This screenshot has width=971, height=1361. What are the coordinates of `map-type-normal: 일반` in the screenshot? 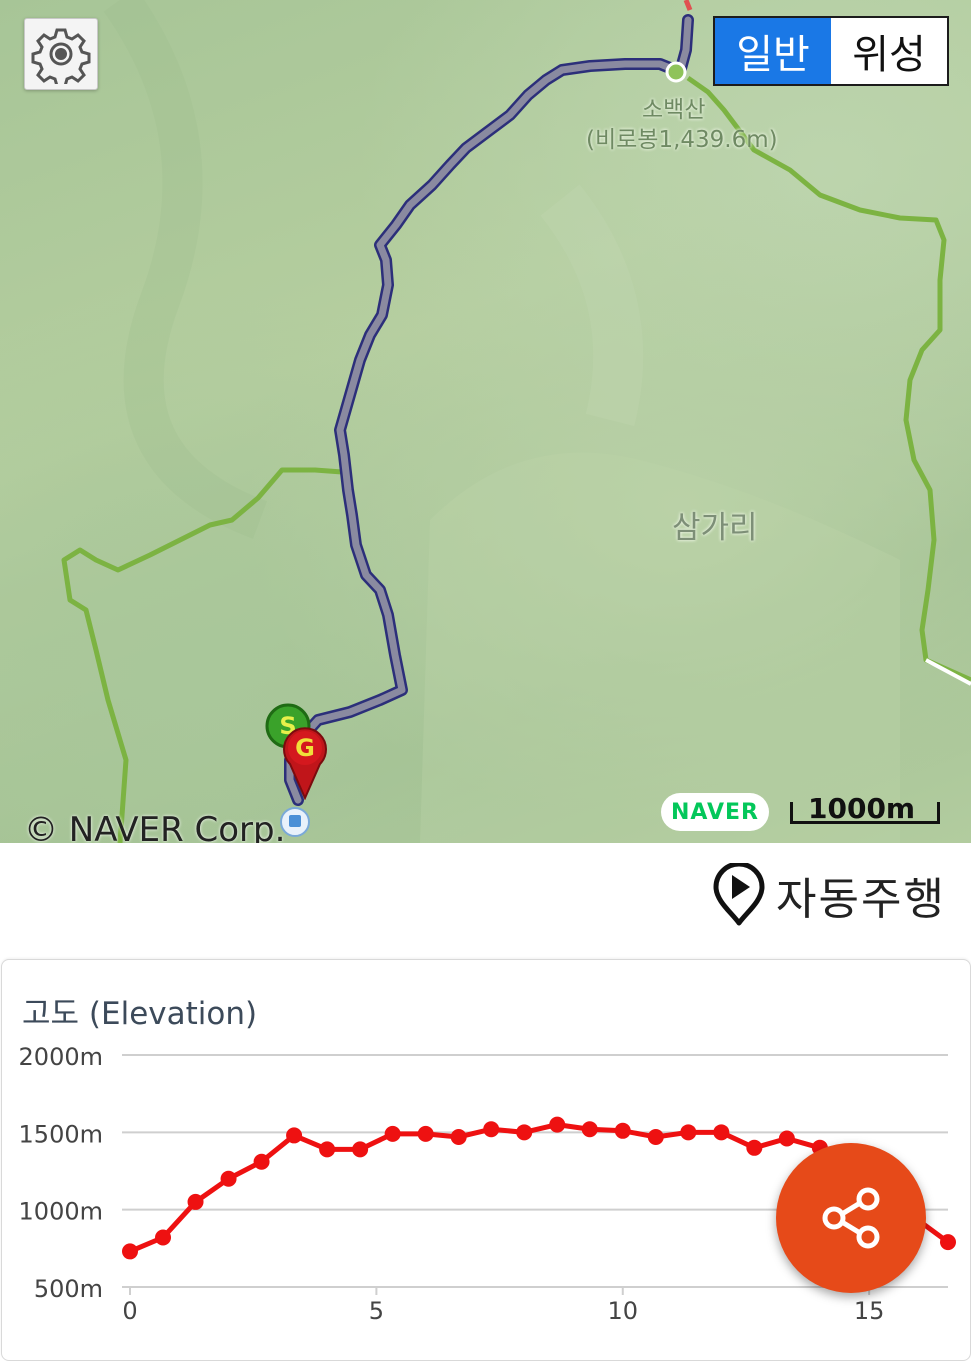 It's located at (773, 51).